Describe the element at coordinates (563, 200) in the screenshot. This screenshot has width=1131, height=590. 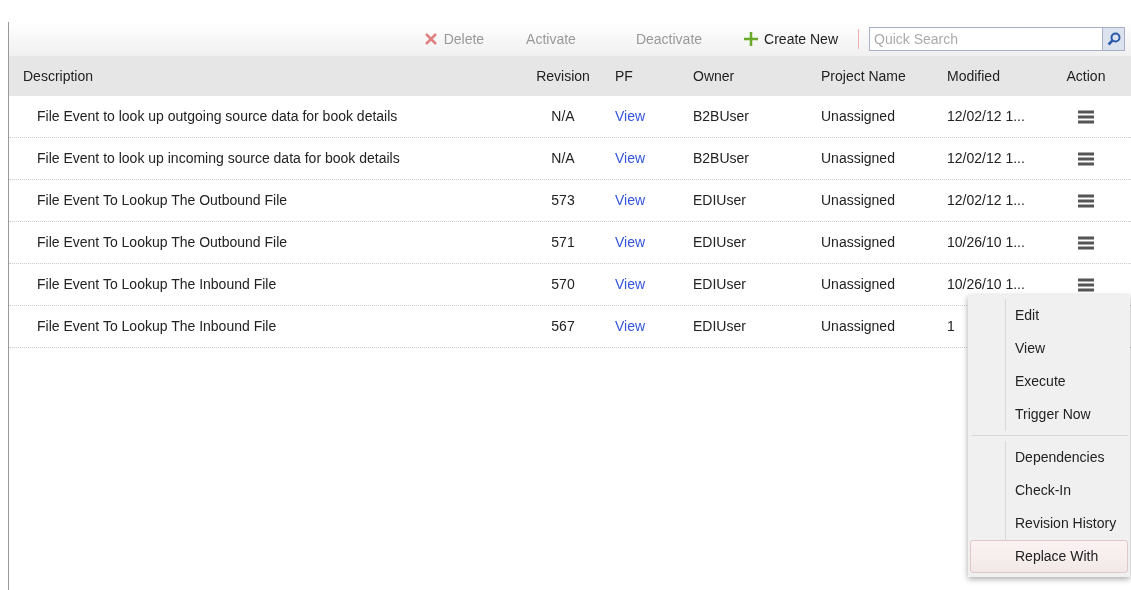
I see `table-cell: 573` at that location.